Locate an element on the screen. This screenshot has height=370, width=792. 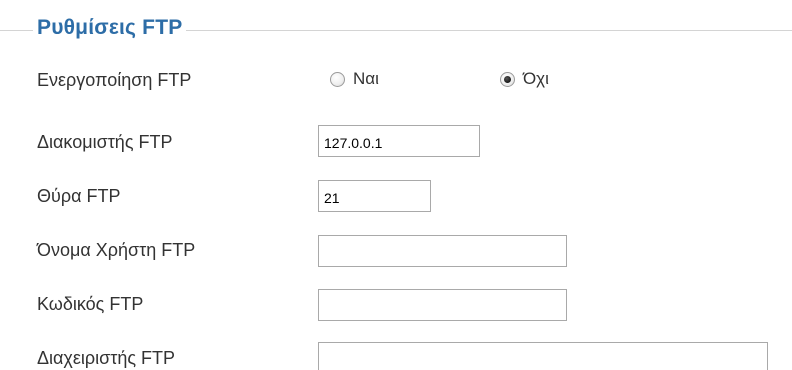
radio-unchecked-icon is located at coordinates (337, 79).